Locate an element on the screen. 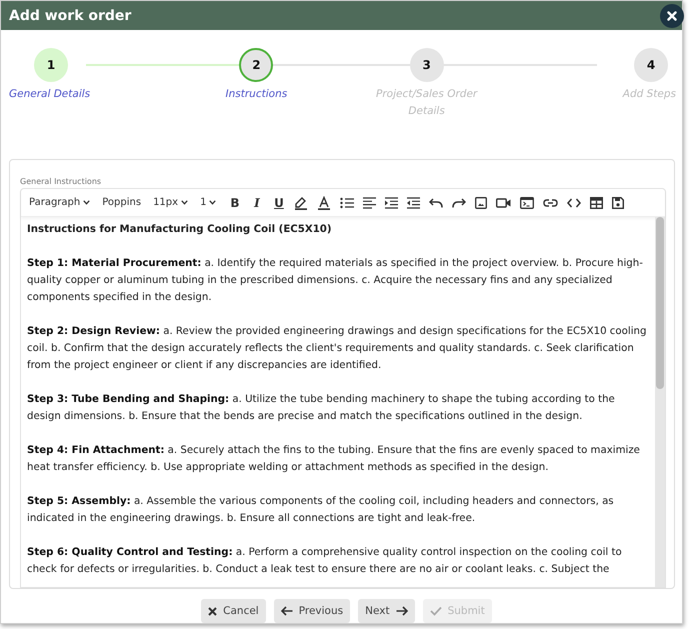  step-number: 3 is located at coordinates (427, 65).